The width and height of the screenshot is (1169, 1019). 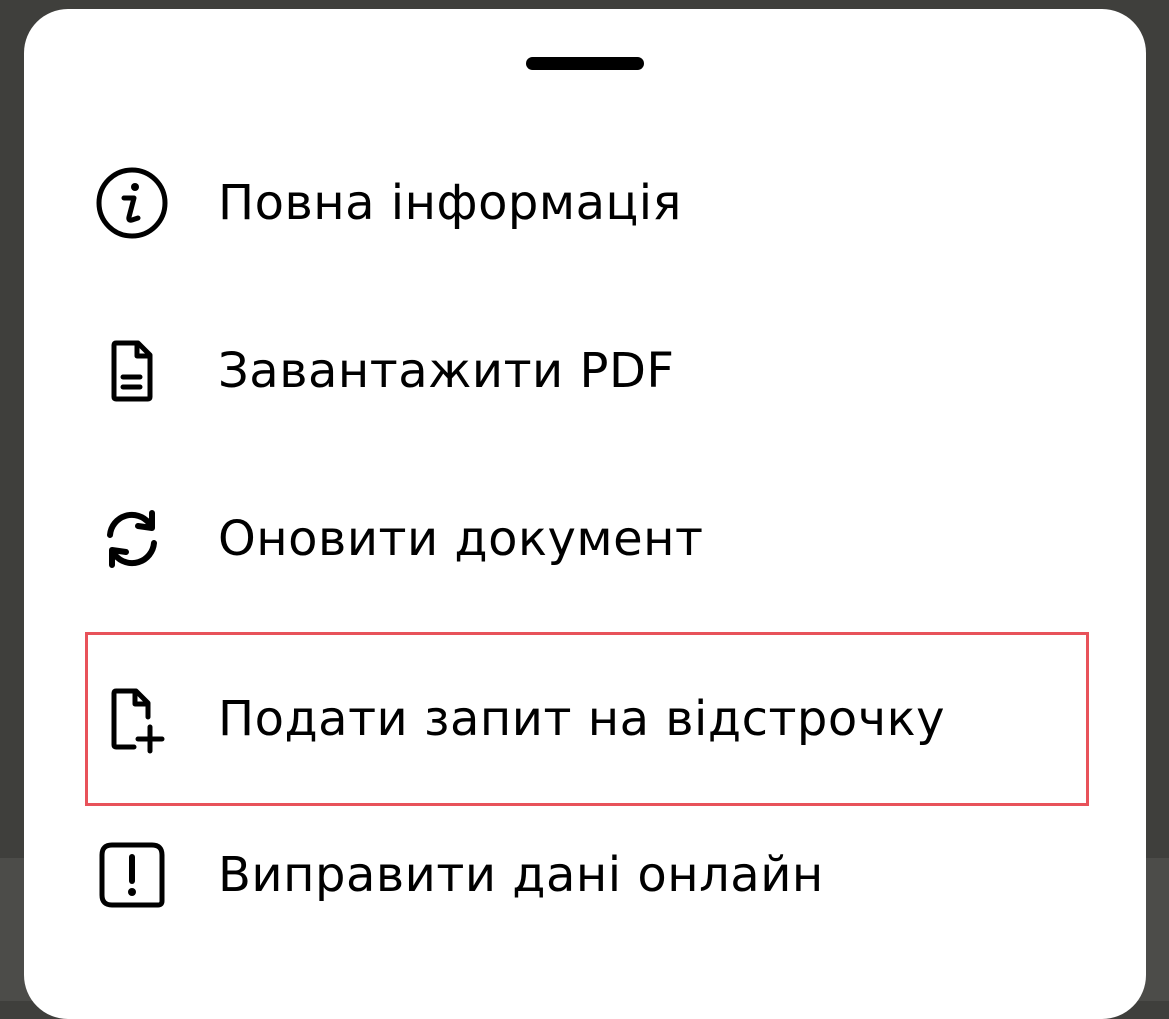 I want to click on menu-item-label: Подати запит на відстрочку, so click(x=582, y=719).